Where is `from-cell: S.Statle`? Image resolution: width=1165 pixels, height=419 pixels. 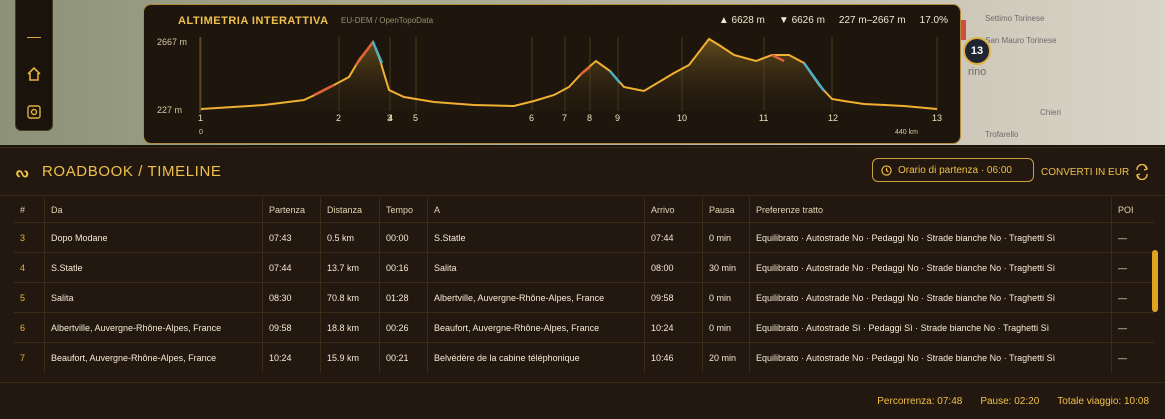
from-cell: S.Statle is located at coordinates (153, 267).